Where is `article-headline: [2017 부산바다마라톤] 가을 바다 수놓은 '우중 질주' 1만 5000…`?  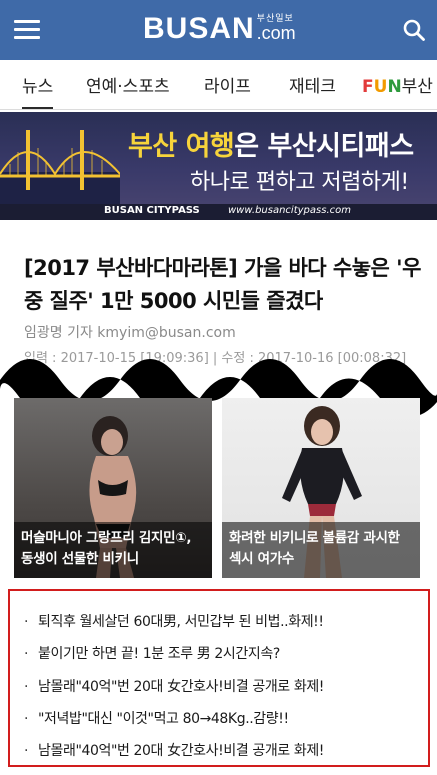 article-headline: [2017 부산바다마라톤] 가을 바다 수놓은 '우중 질주' 1만 5000… is located at coordinates (222, 284).